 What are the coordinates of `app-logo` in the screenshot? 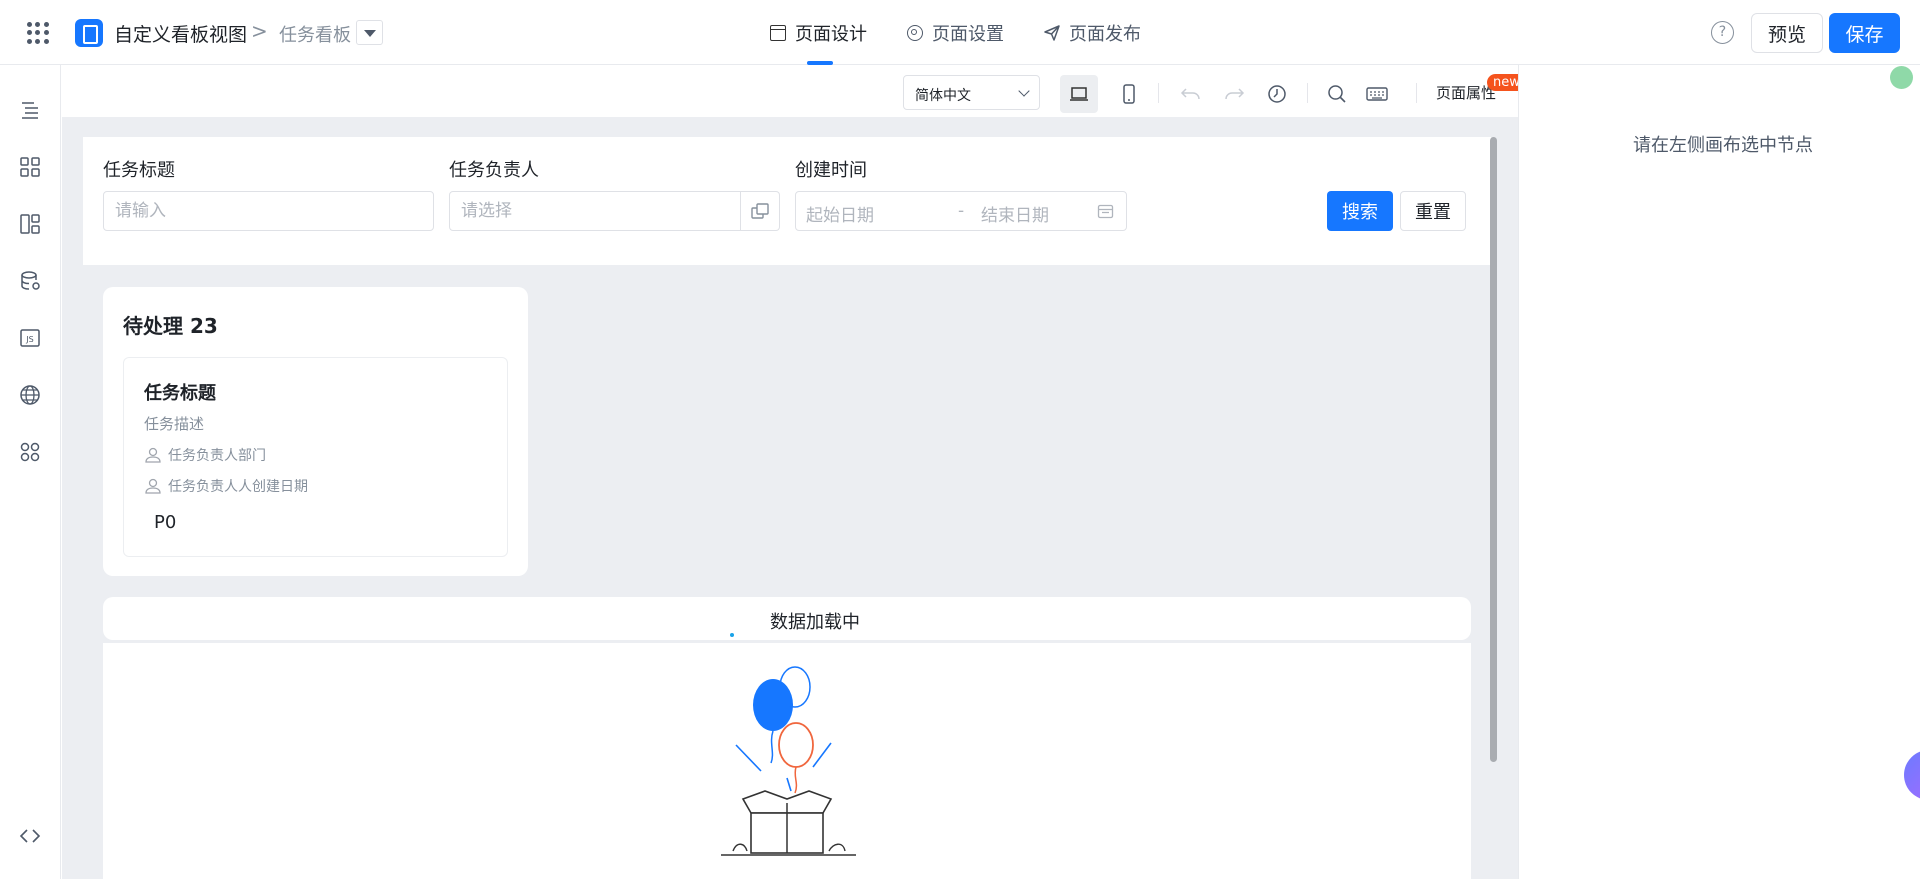 It's located at (89, 33).